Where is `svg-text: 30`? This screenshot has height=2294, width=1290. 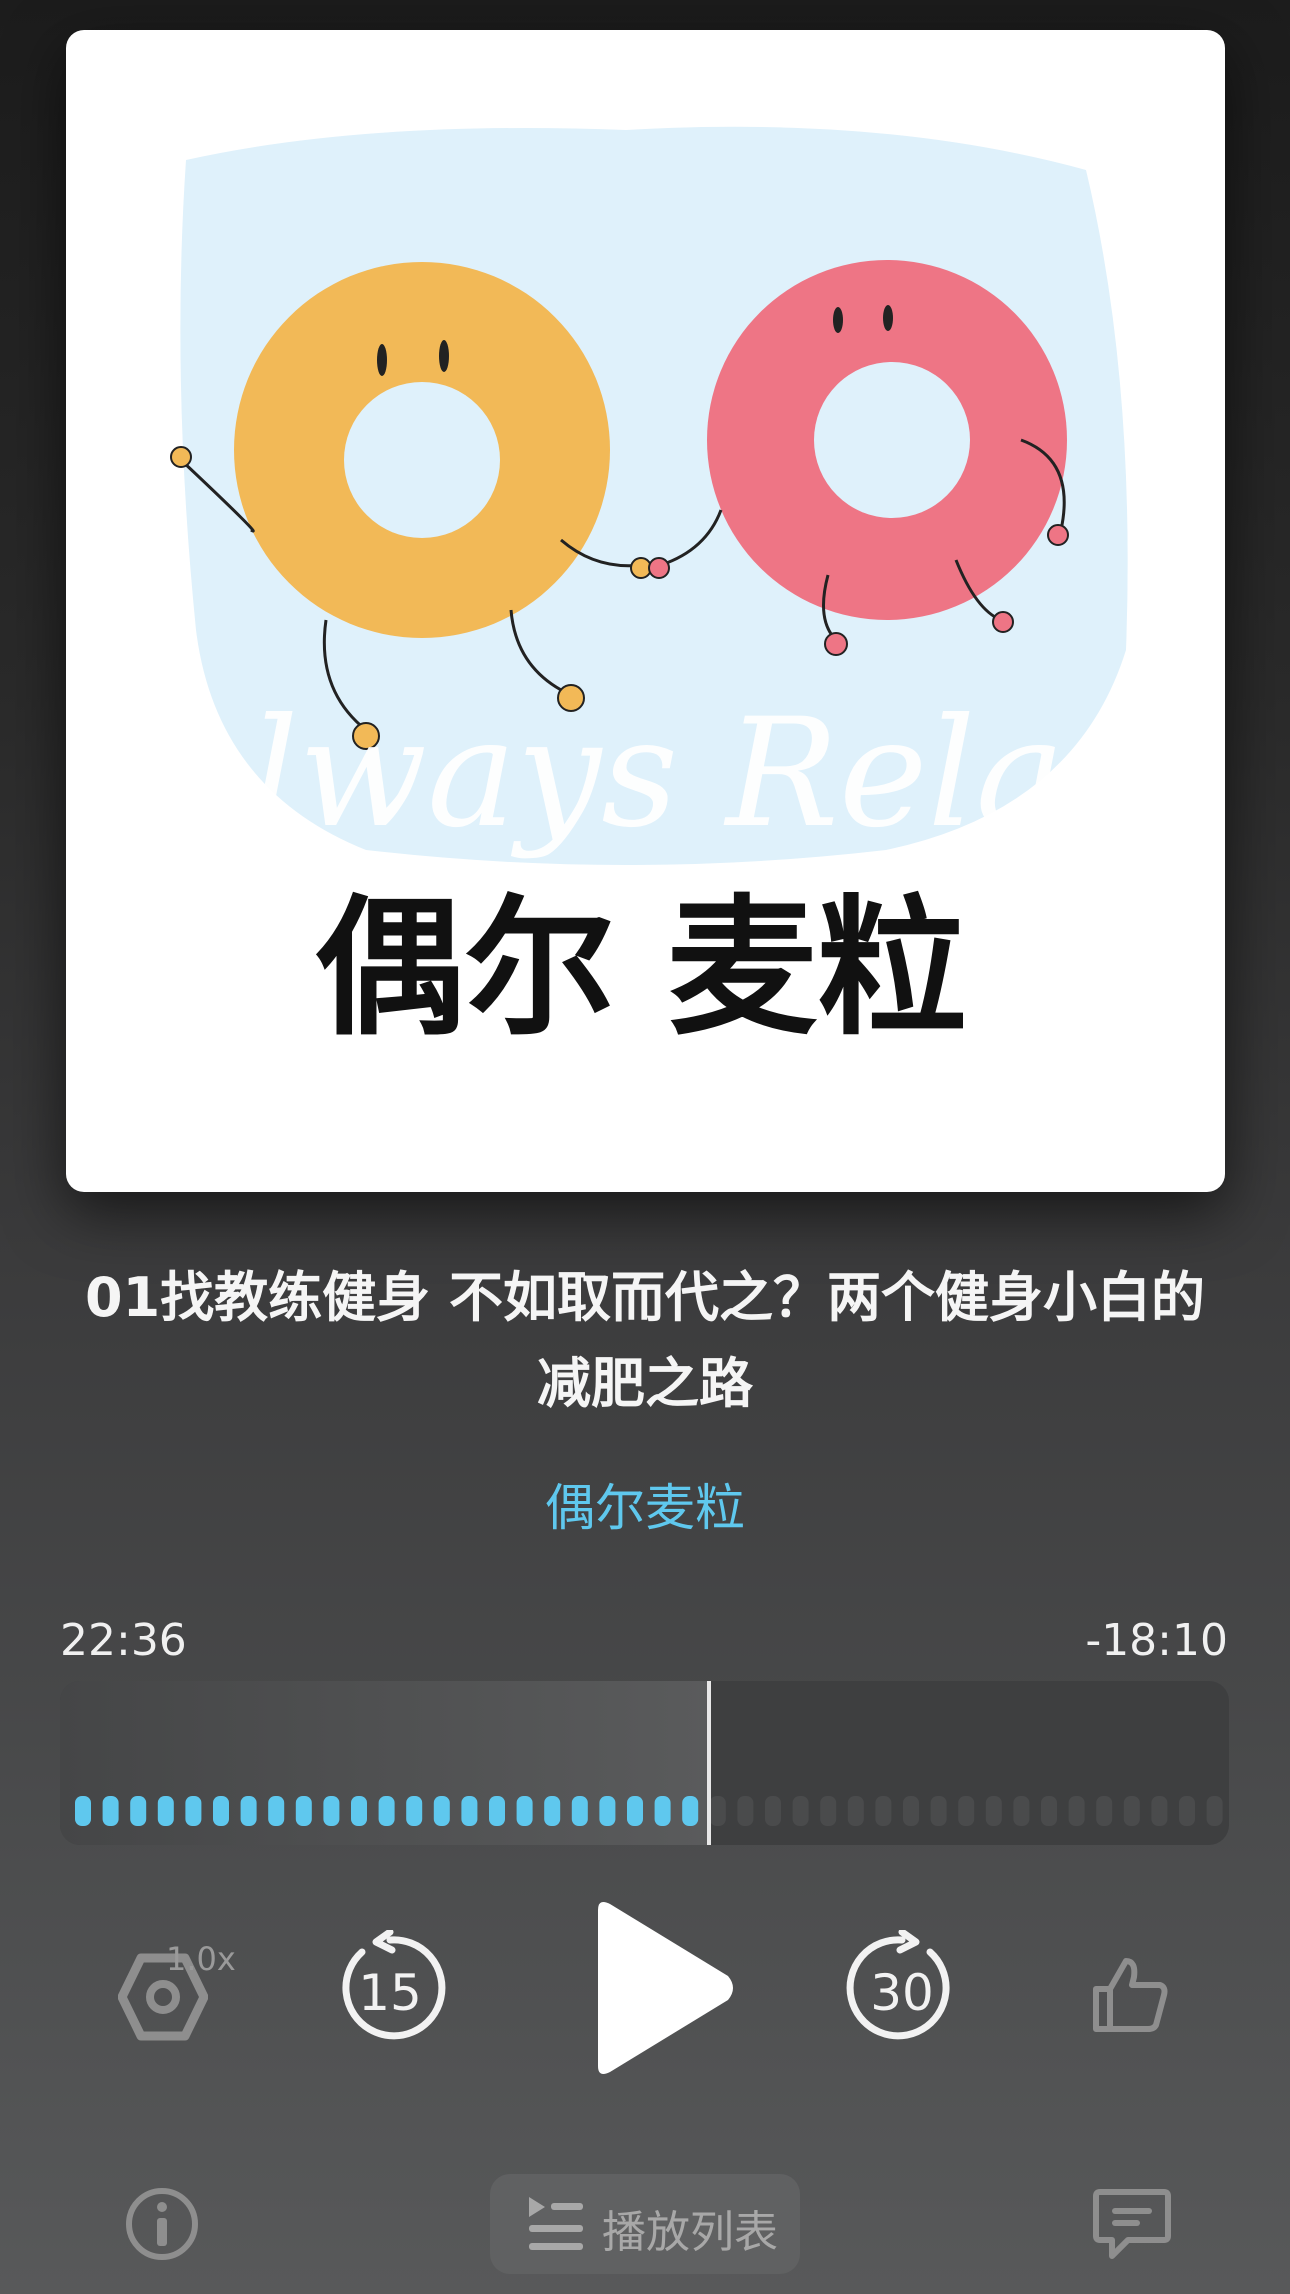
svg-text: 30 is located at coordinates (902, 1993).